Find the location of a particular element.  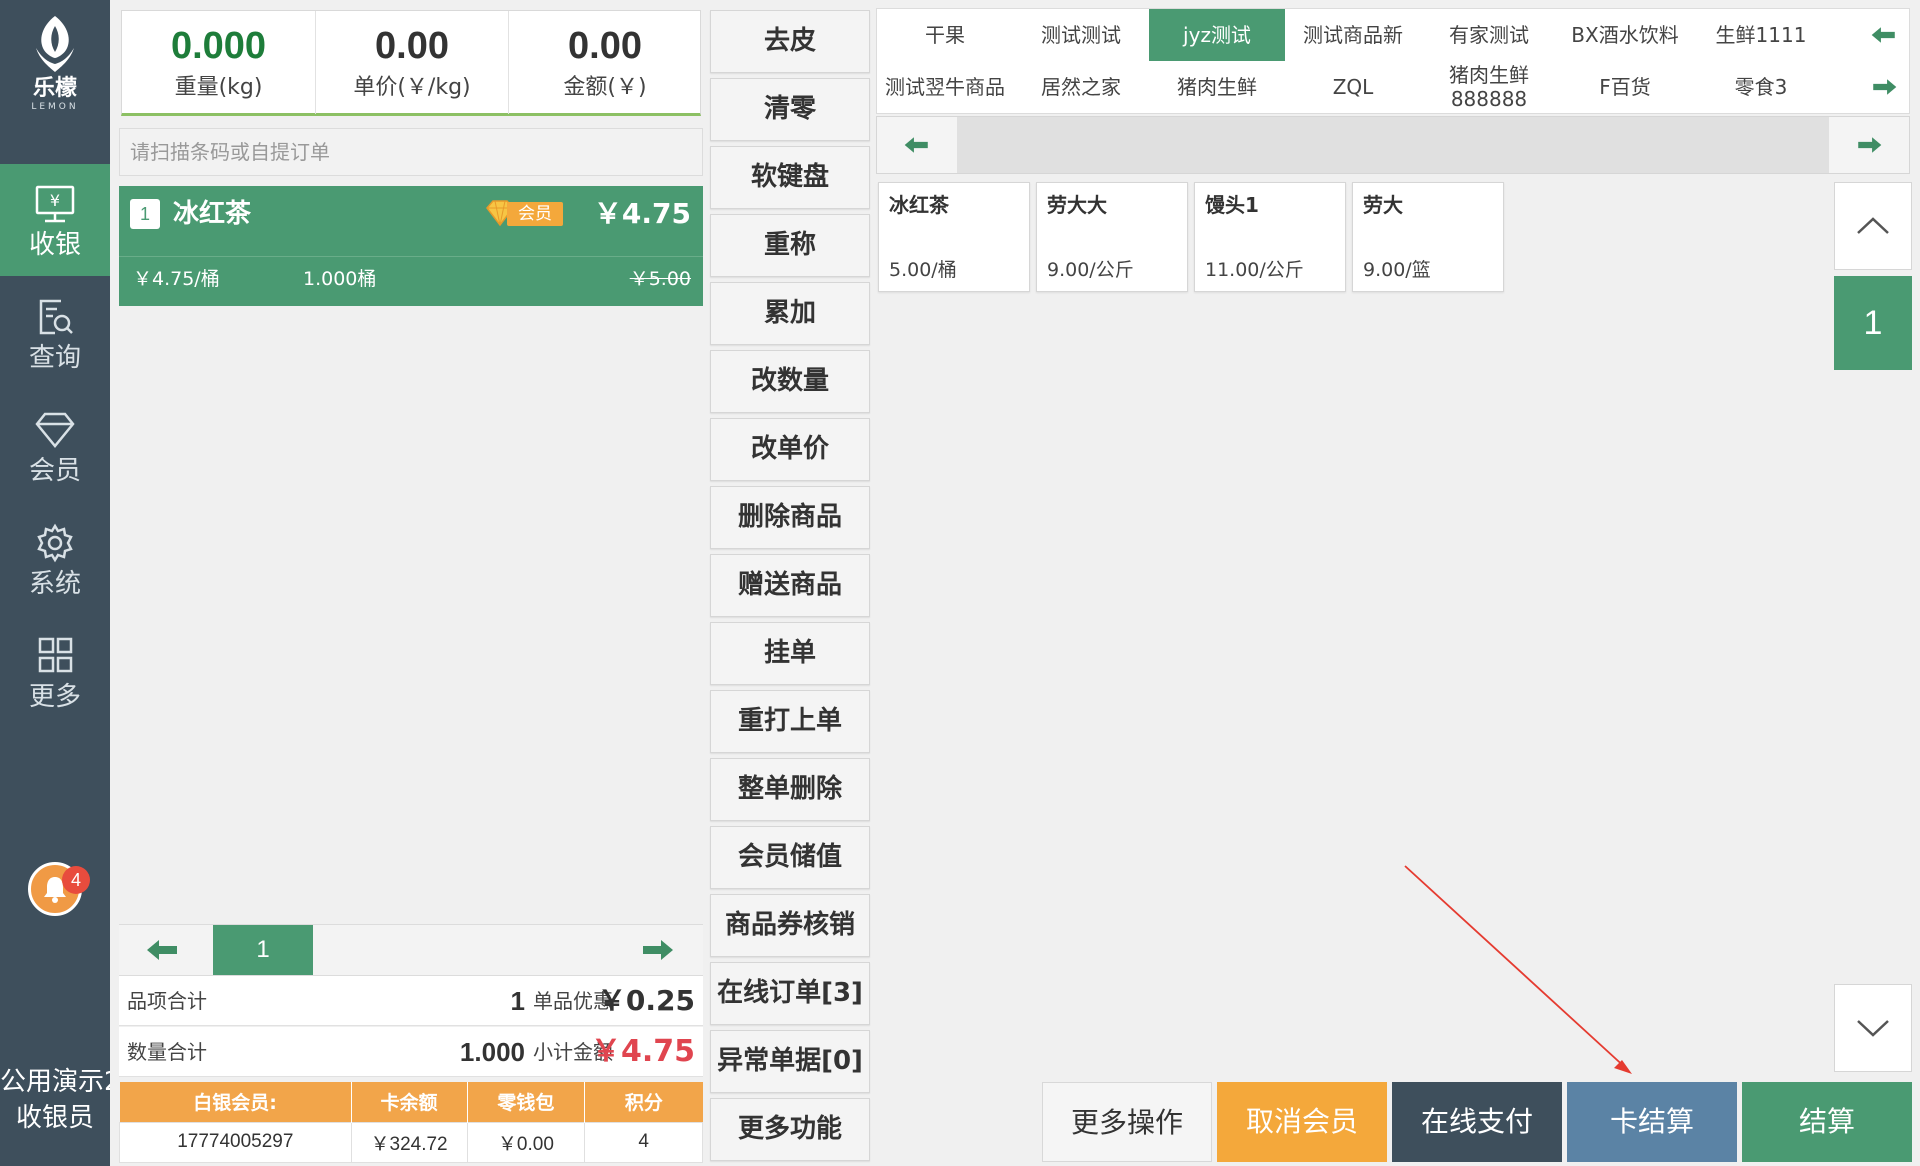

zero-button: 清零 is located at coordinates (790, 109).